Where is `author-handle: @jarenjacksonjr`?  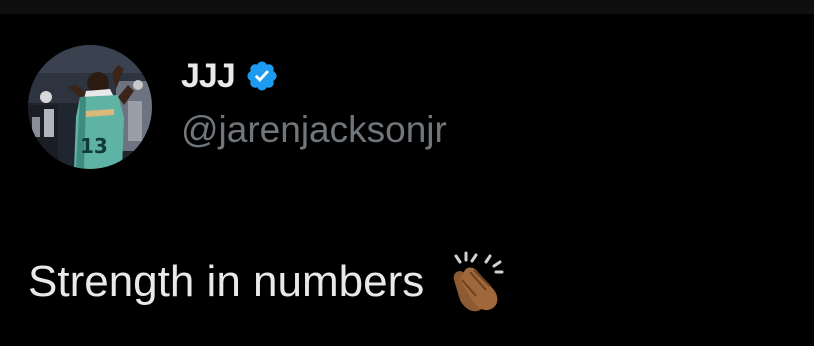
author-handle: @jarenjacksonjr is located at coordinates (314, 130).